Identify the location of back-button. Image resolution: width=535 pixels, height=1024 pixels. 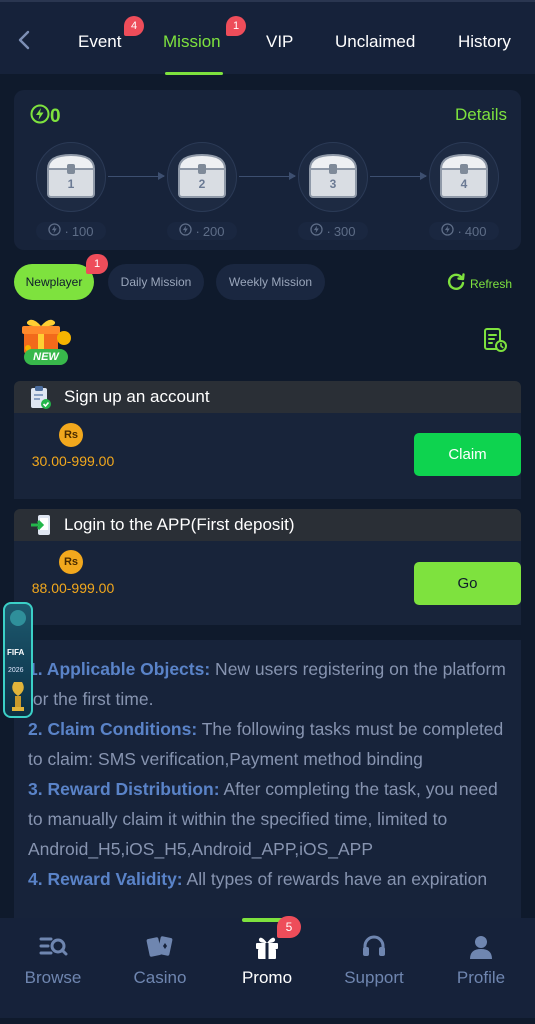
(24, 42).